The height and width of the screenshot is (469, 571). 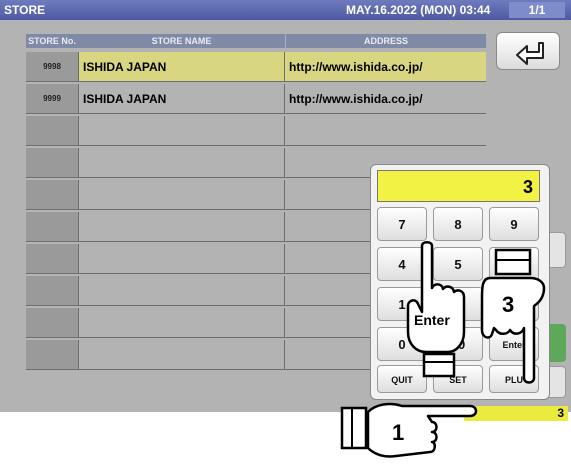 I want to click on page-indicator: 1/1, so click(x=537, y=10).